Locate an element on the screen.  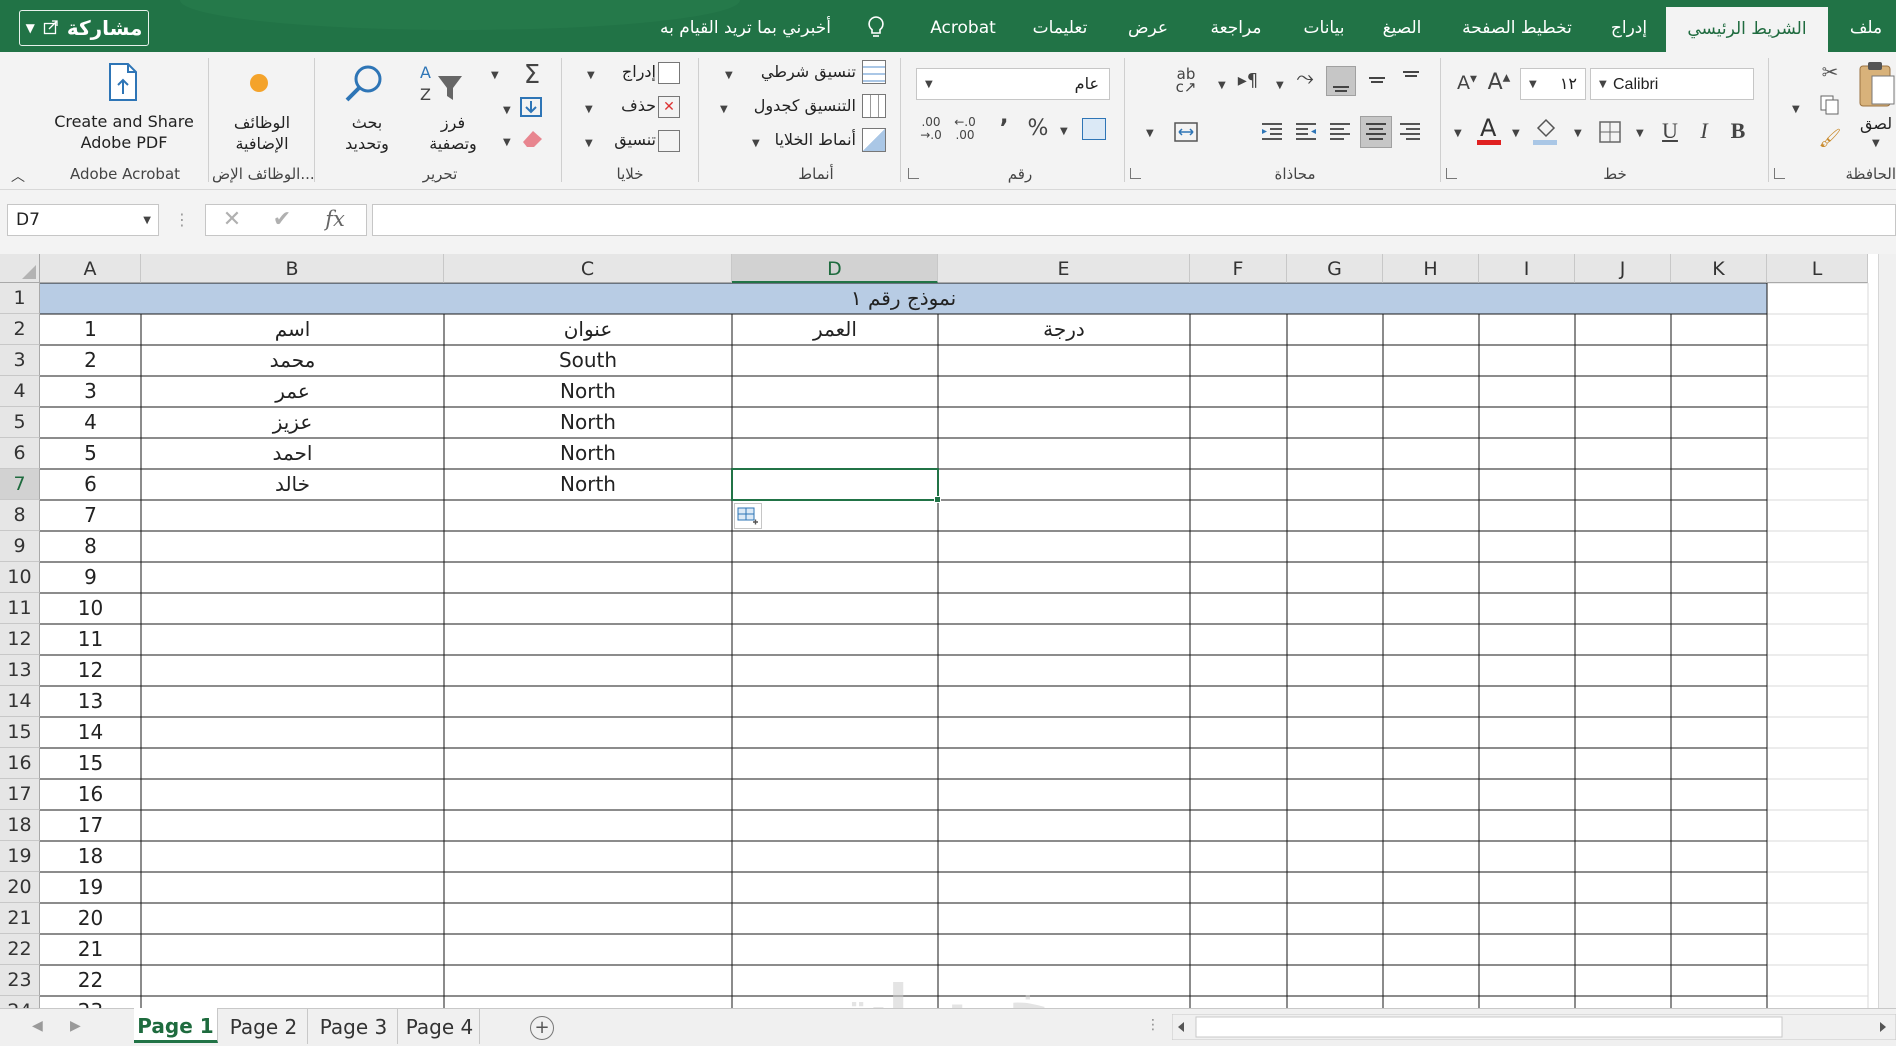
increase-font-size-icon: A▲ is located at coordinates (1499, 82).